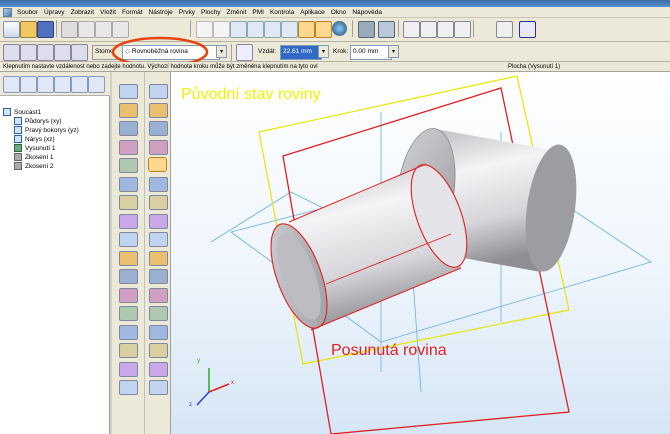  What do you see at coordinates (28, 12) in the screenshot?
I see `menu-soubor: Soubor` at bounding box center [28, 12].